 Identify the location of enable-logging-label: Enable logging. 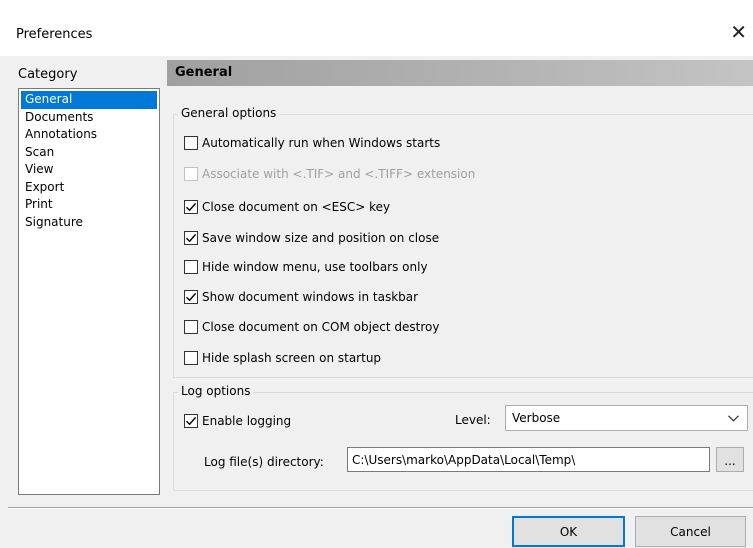
(247, 421).